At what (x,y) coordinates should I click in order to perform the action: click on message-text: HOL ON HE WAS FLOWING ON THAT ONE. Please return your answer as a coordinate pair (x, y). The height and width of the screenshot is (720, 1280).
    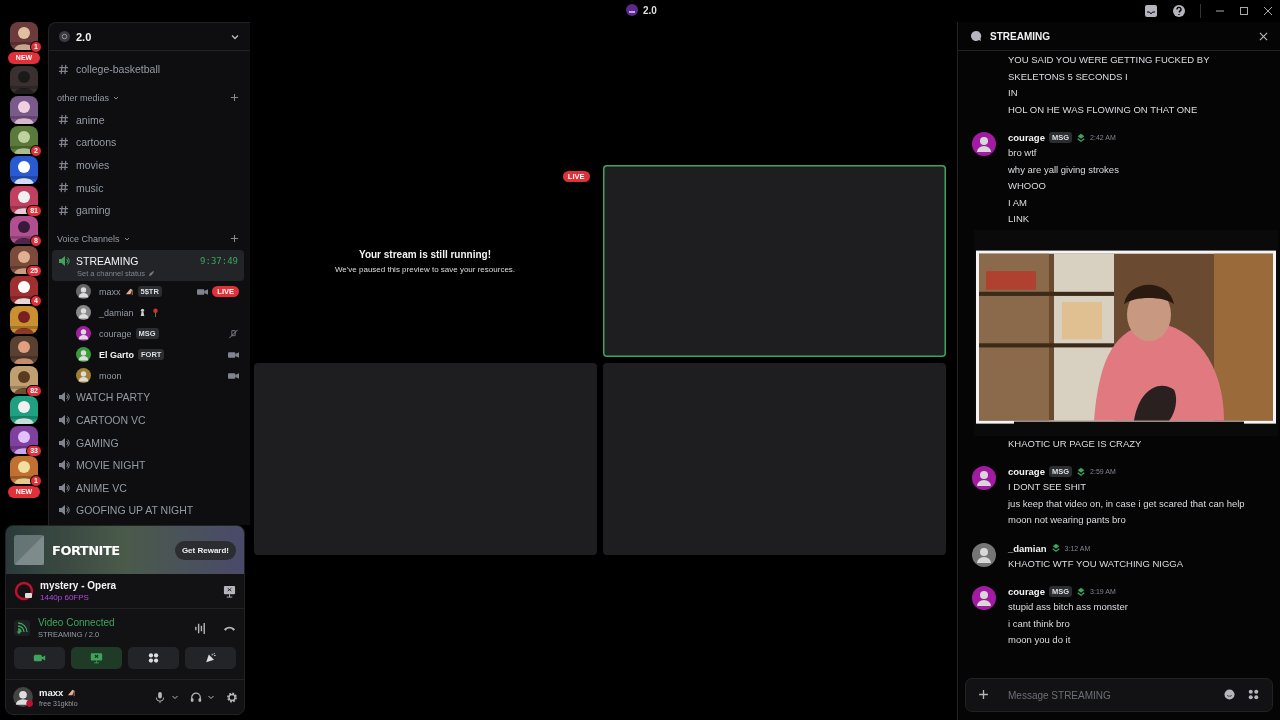
    Looking at the image, I should click on (1103, 109).